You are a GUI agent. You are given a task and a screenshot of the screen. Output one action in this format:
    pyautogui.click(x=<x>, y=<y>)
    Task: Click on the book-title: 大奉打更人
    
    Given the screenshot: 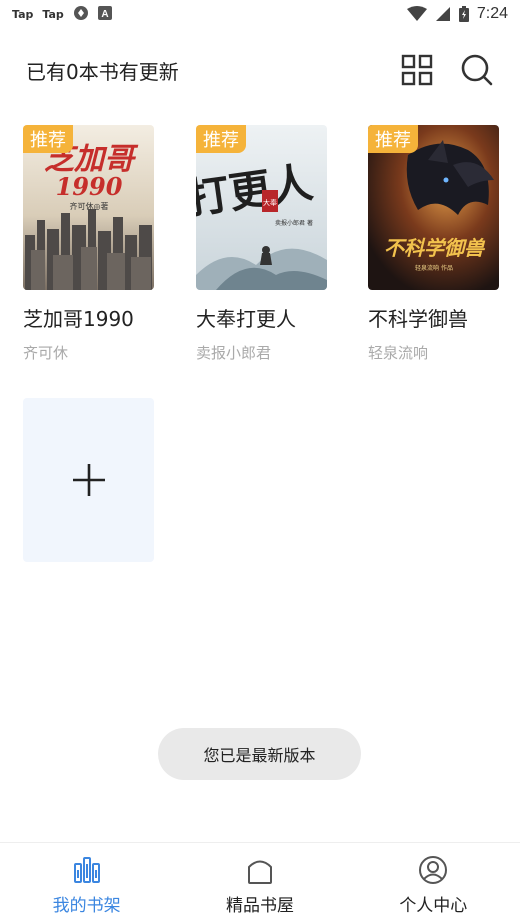 What is the action you would take?
    pyautogui.click(x=261, y=317)
    